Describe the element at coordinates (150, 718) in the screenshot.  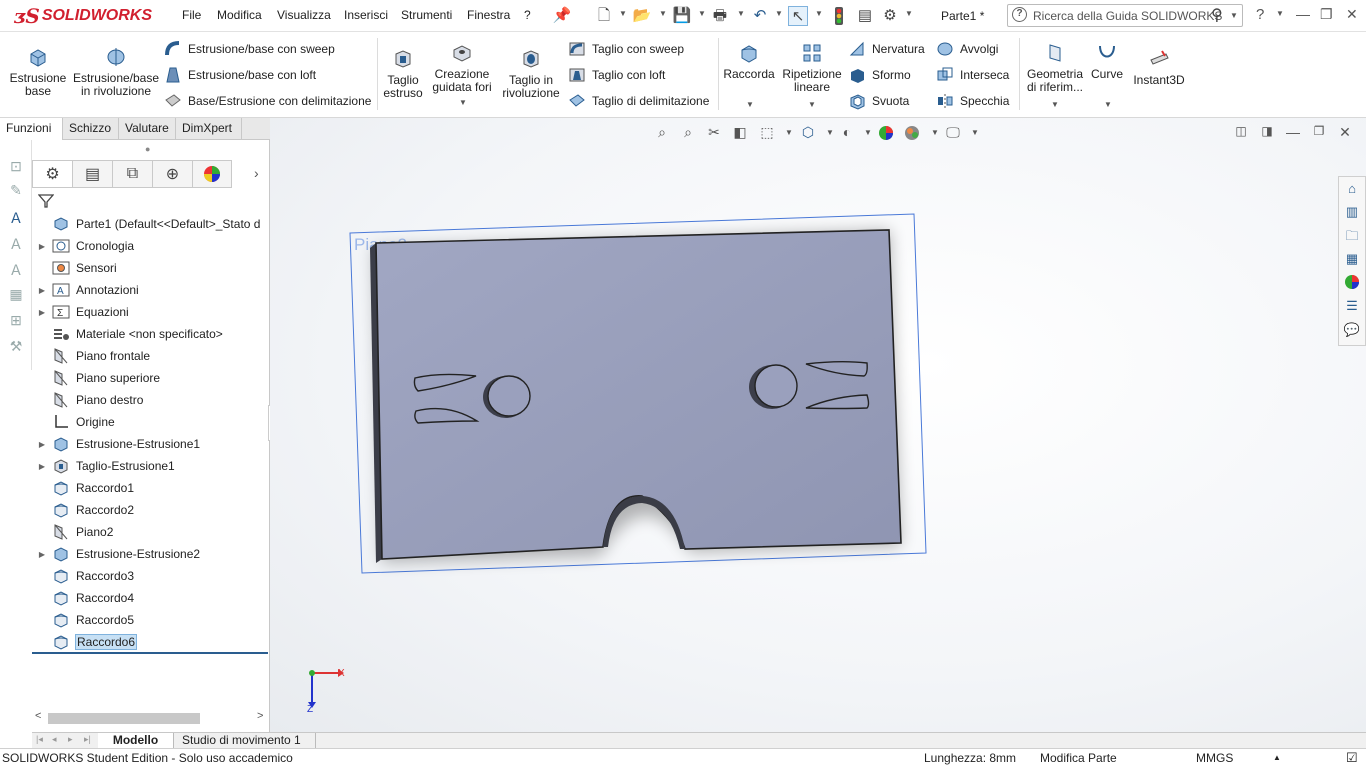
I see `horizontal-scrollbar: < >` at that location.